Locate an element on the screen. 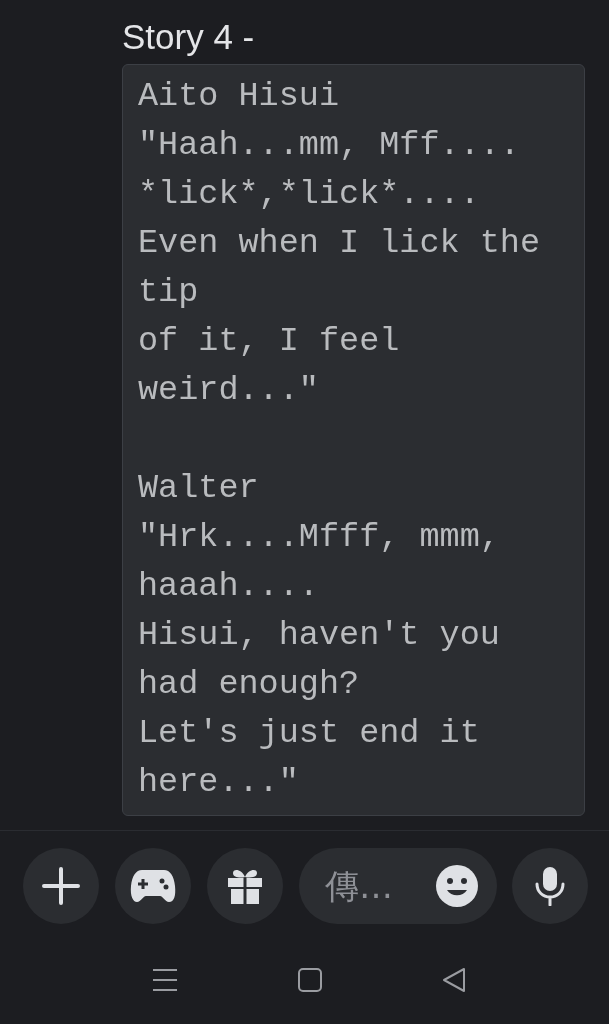 The width and height of the screenshot is (609, 1024). microphone-icon is located at coordinates (550, 886).